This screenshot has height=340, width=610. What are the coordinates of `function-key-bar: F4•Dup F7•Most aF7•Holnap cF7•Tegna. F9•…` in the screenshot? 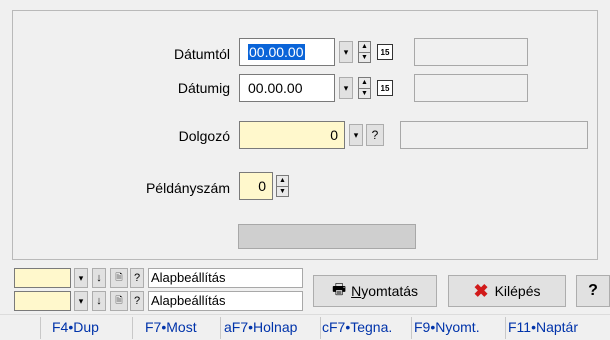 It's located at (305, 327).